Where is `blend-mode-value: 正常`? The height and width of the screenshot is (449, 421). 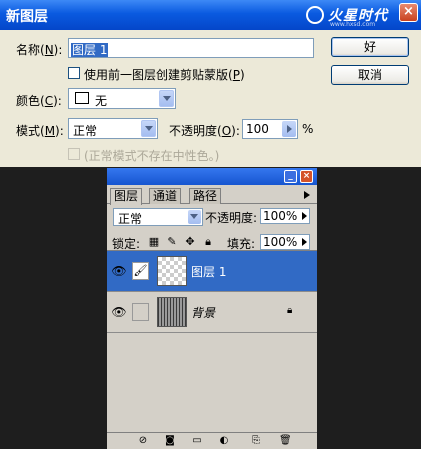
blend-mode-value: 正常 is located at coordinates (85, 131).